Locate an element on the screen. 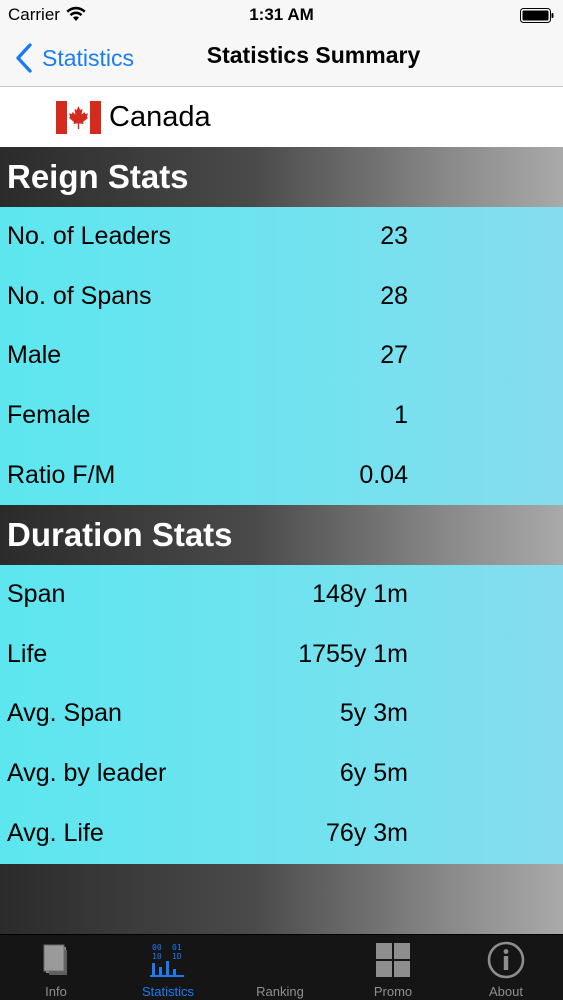  row-label: No. of Spans is located at coordinates (79, 295).